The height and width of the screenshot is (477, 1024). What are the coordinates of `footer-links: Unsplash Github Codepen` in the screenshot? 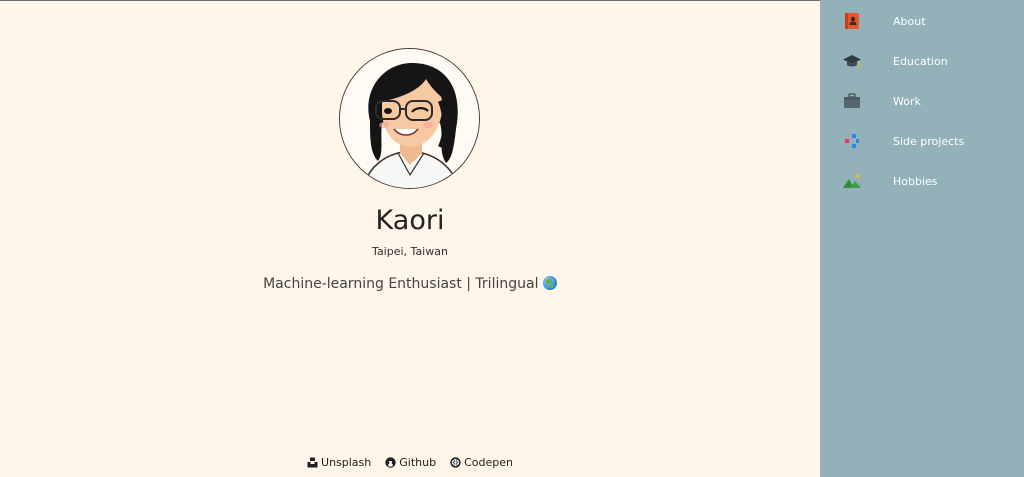 It's located at (410, 462).